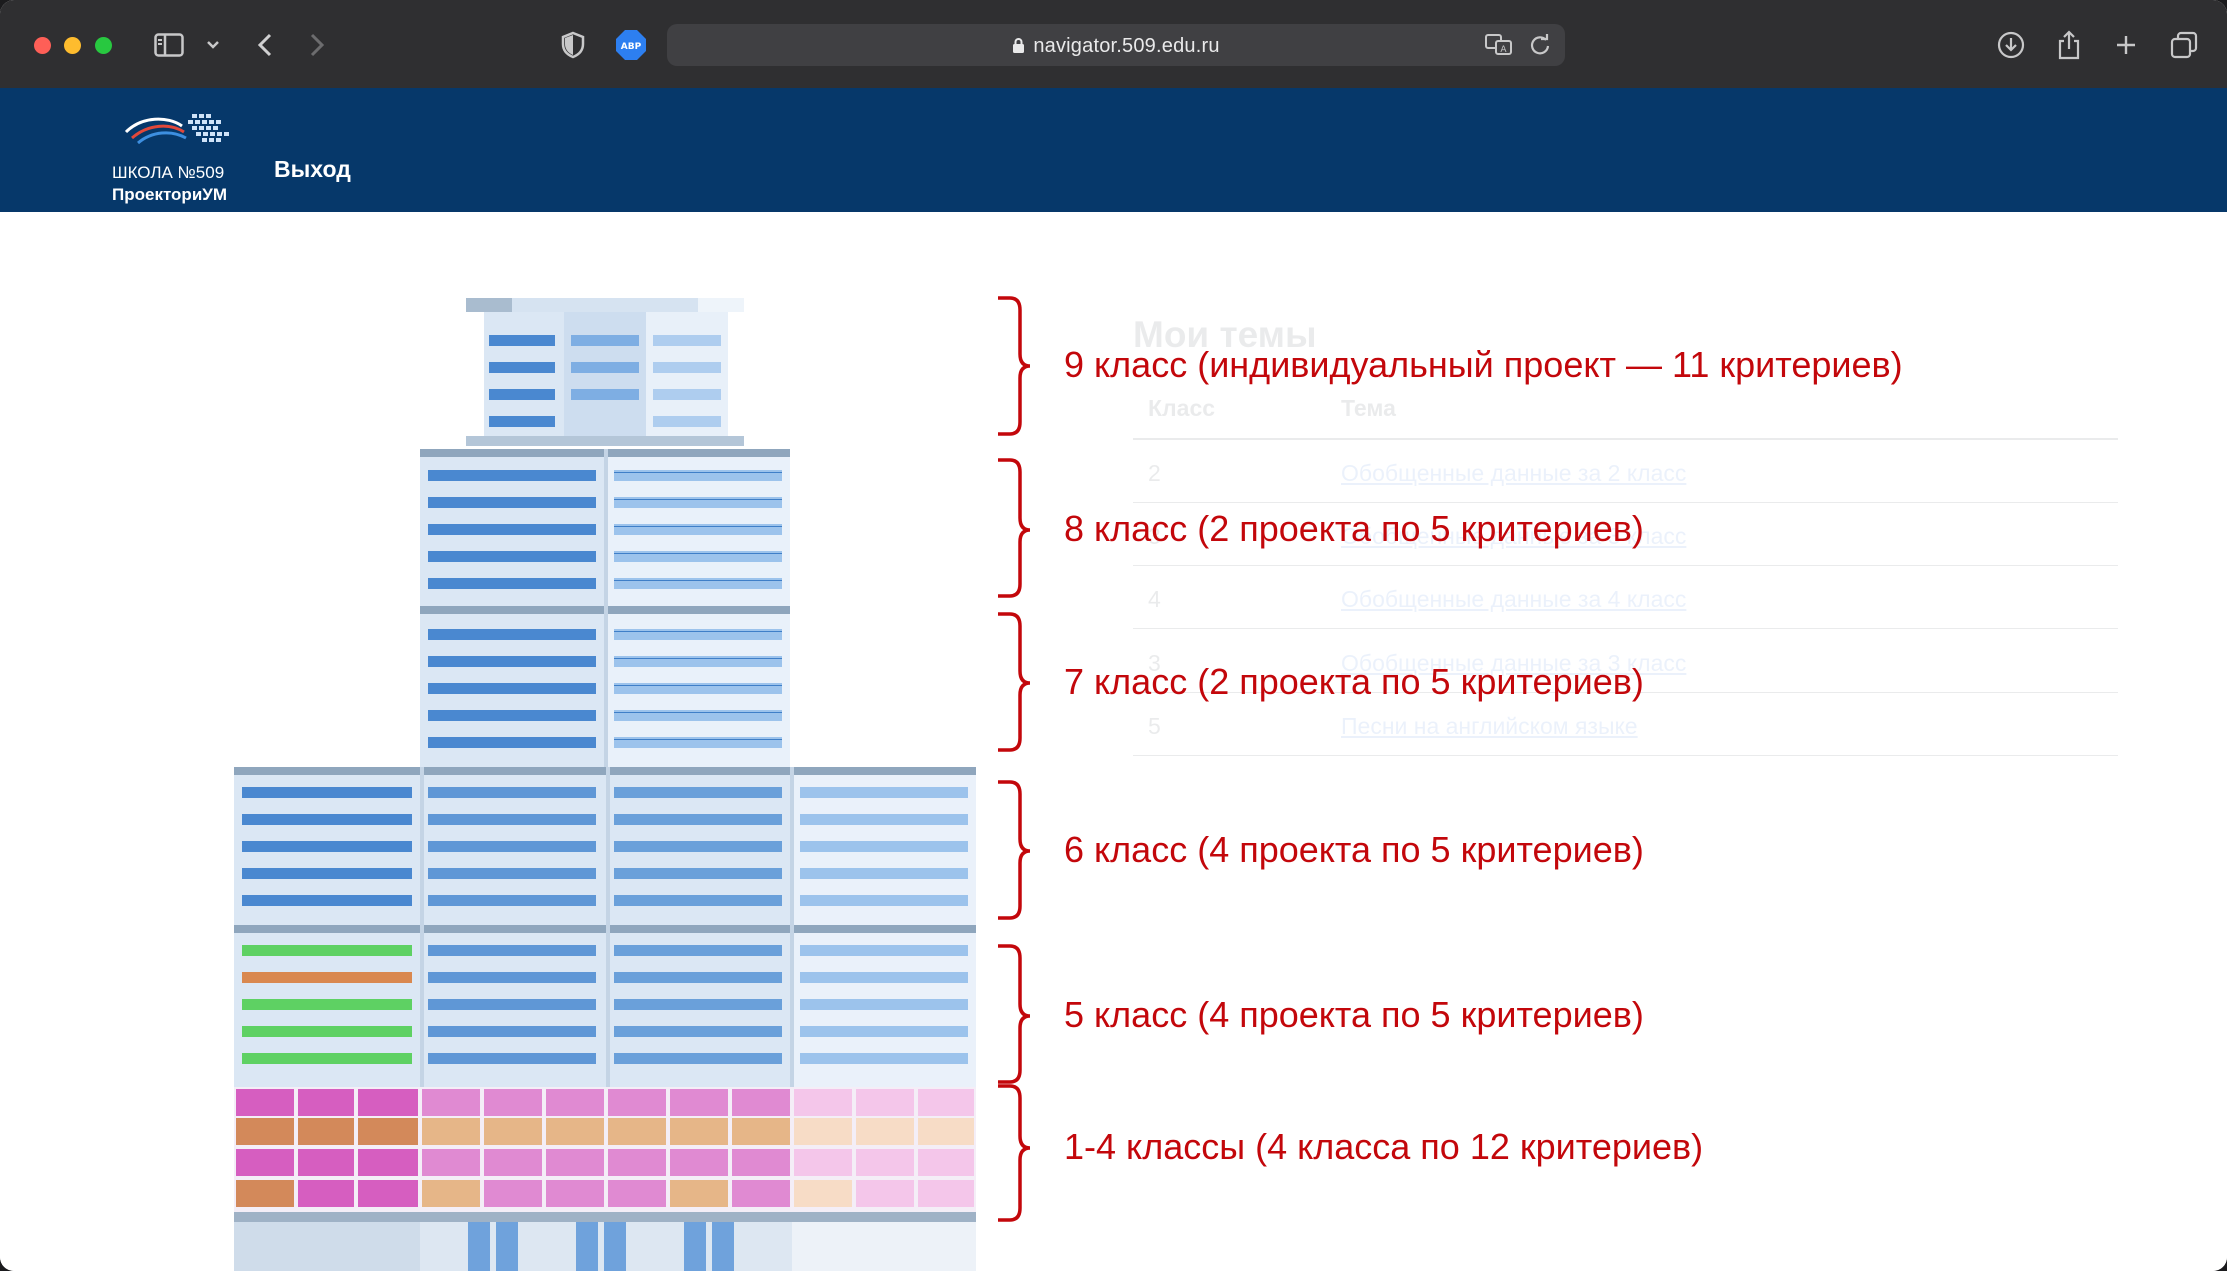 This screenshot has width=2227, height=1271. I want to click on annotation-grade-7: 7 класс (2 проекта по 5 критериев), so click(1354, 681).